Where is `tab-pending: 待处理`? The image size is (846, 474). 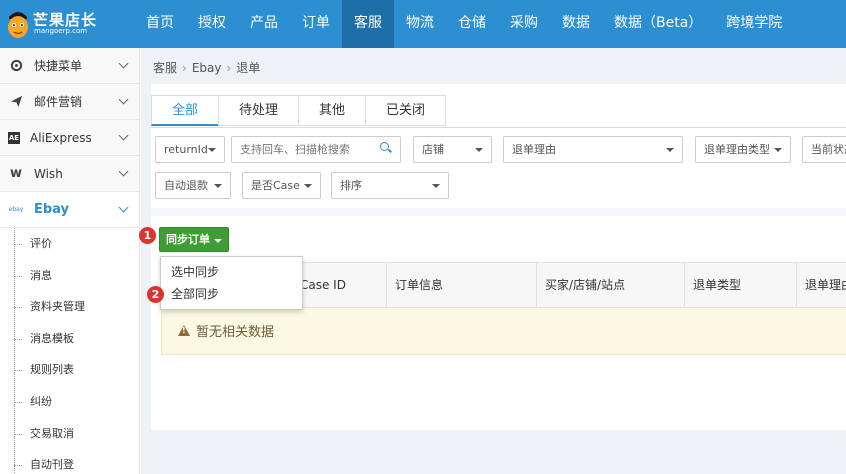
tab-pending: 待处理 is located at coordinates (259, 110).